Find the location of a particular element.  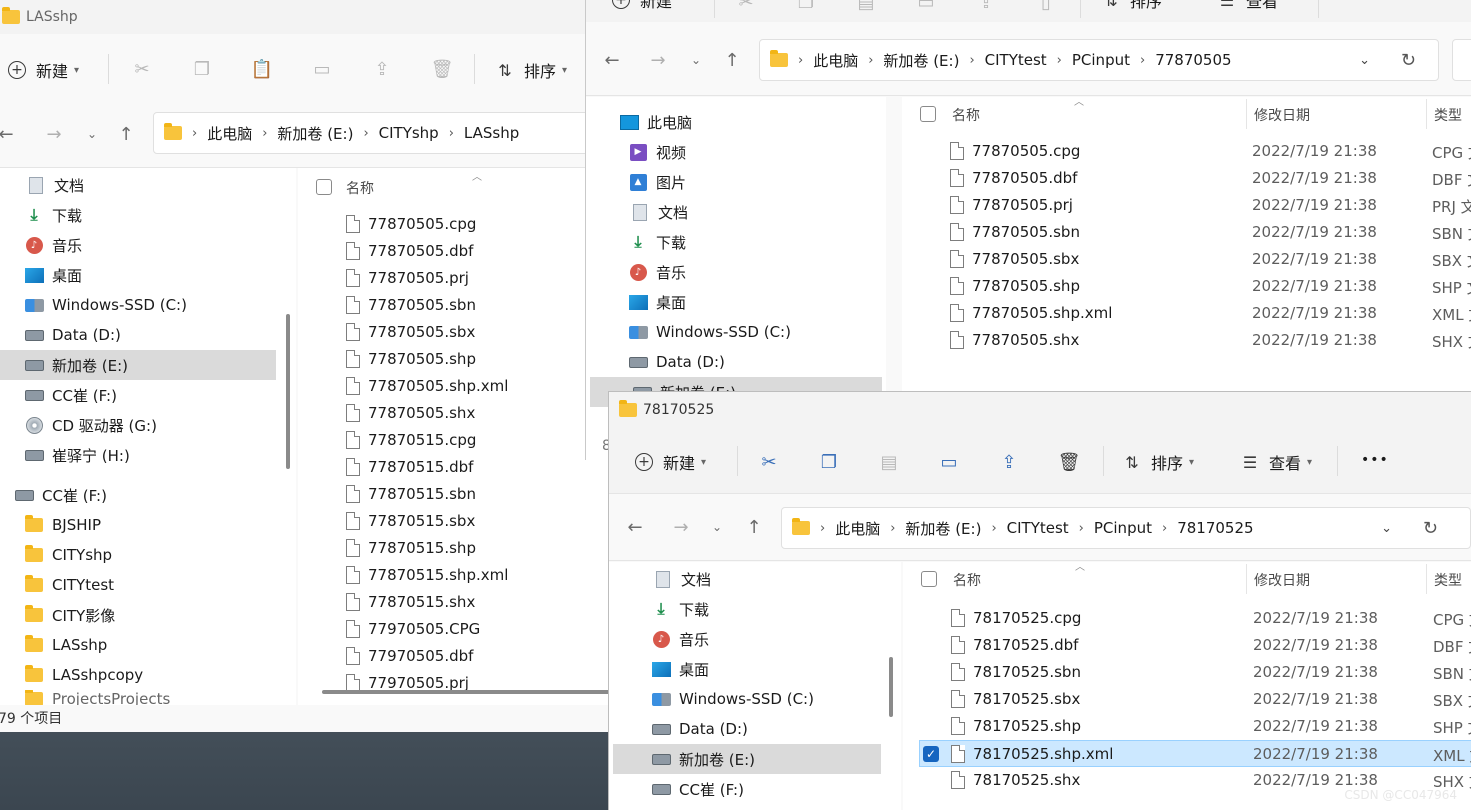

new-button: + 新建 is located at coordinates (642, 6).